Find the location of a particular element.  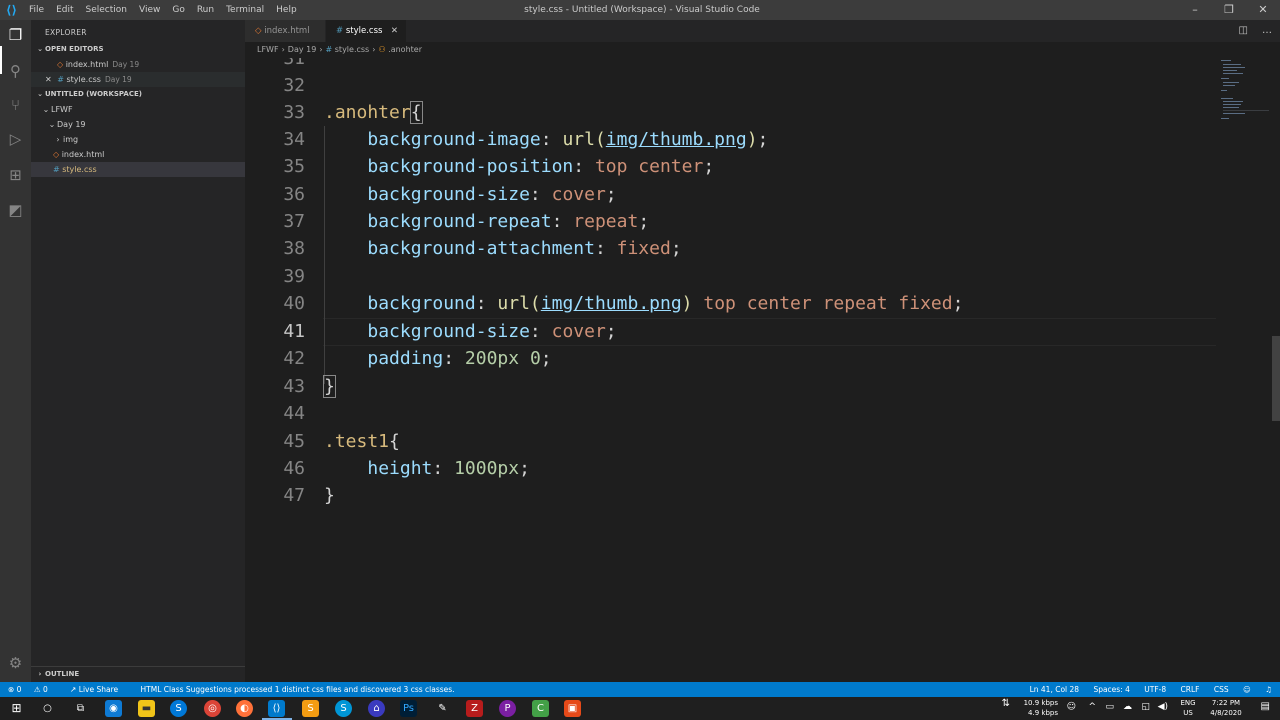

indentation: Spaces: 4 is located at coordinates (1111, 689).